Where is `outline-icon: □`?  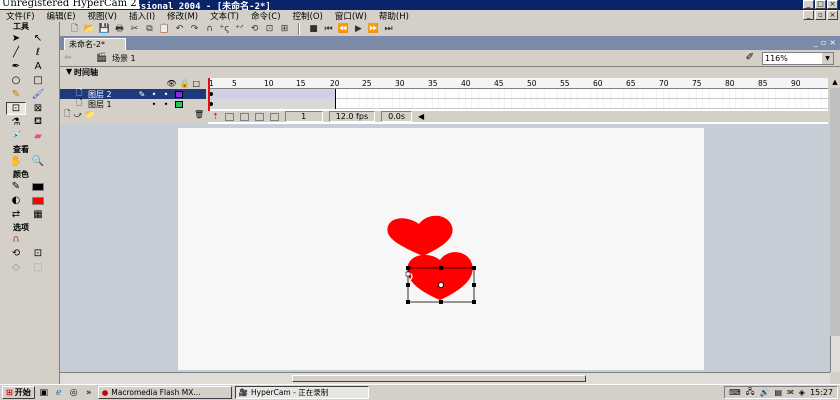
outline-icon: □ is located at coordinates (196, 83).